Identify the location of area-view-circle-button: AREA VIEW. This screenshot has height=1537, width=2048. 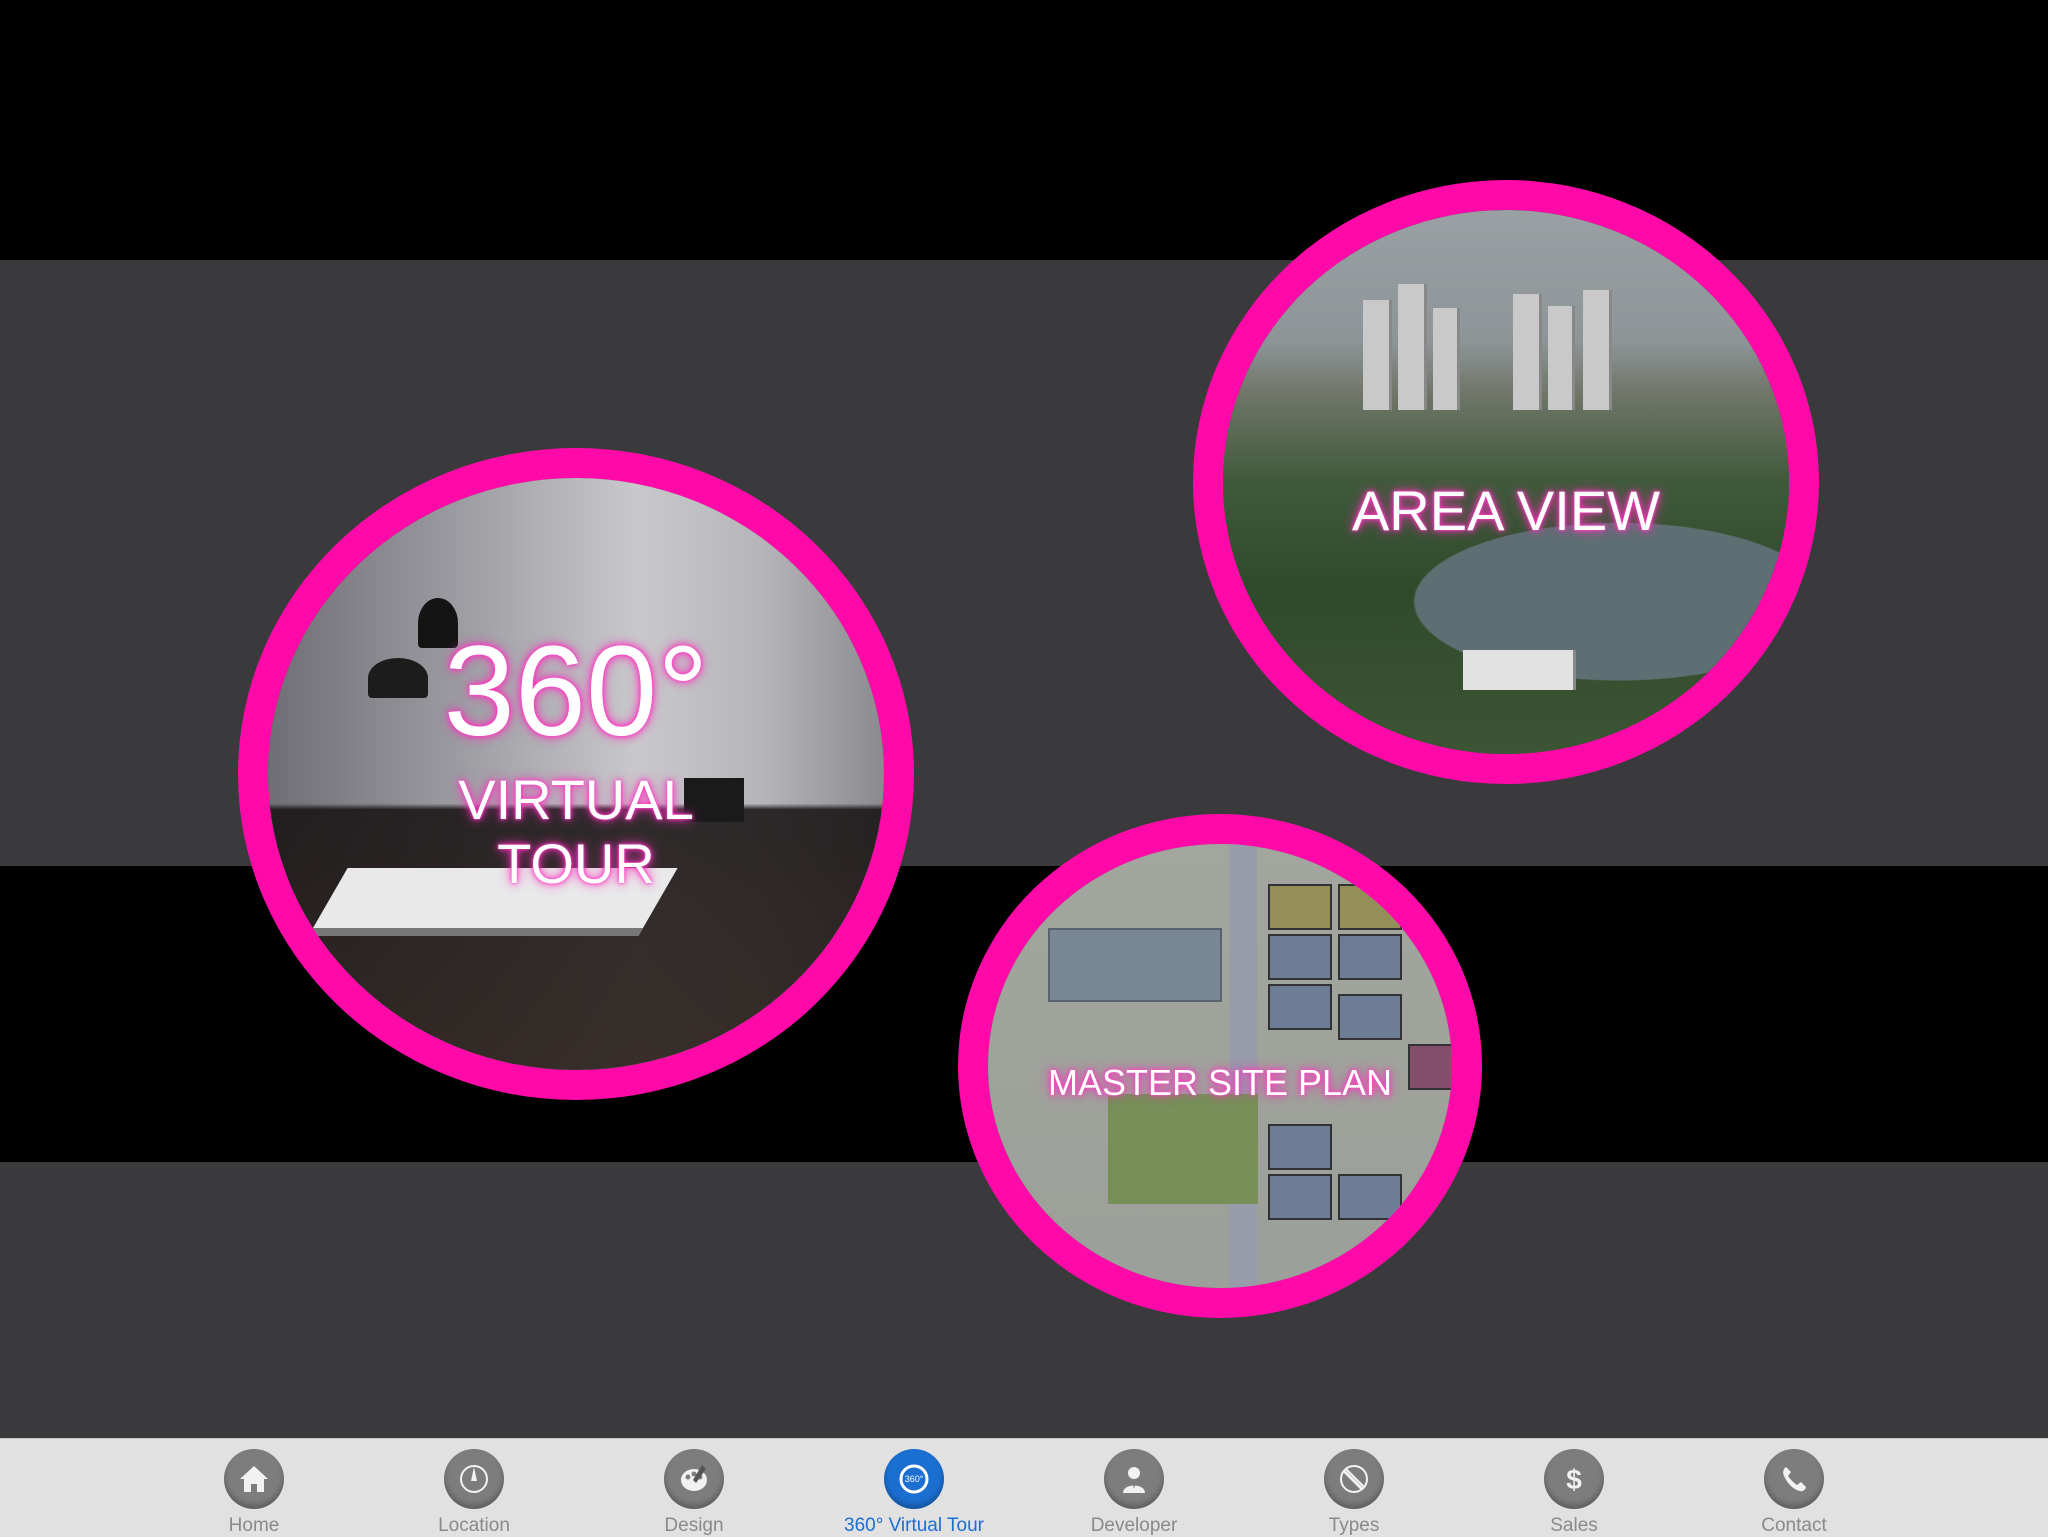
(1506, 482).